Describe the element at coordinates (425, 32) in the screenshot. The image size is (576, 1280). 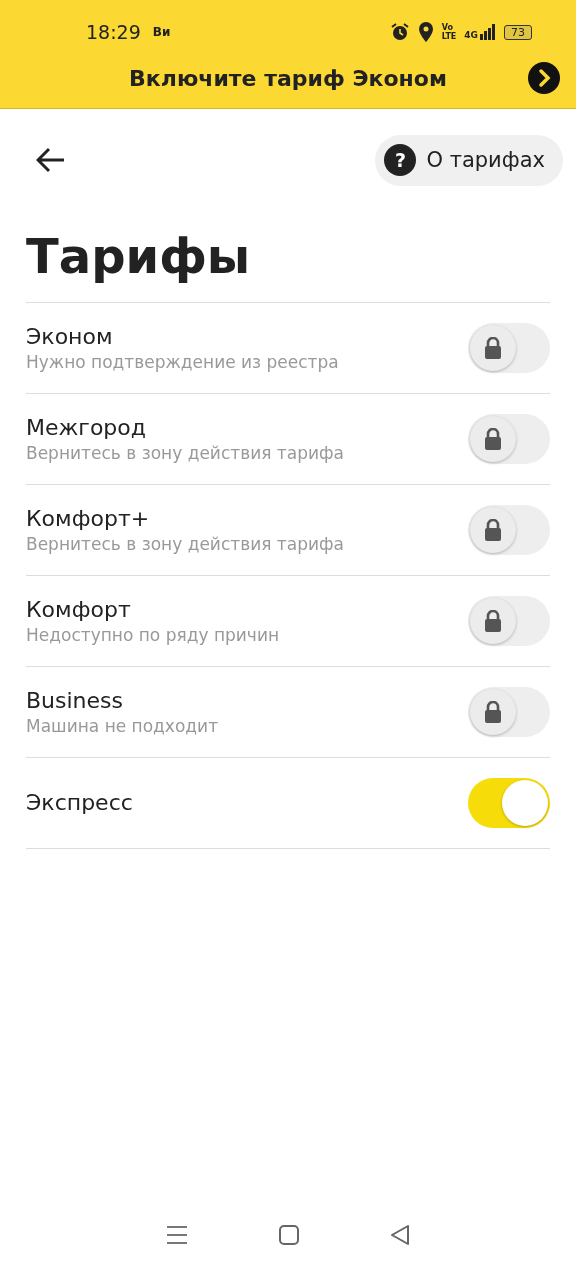
I see `location-pin-icon` at that location.